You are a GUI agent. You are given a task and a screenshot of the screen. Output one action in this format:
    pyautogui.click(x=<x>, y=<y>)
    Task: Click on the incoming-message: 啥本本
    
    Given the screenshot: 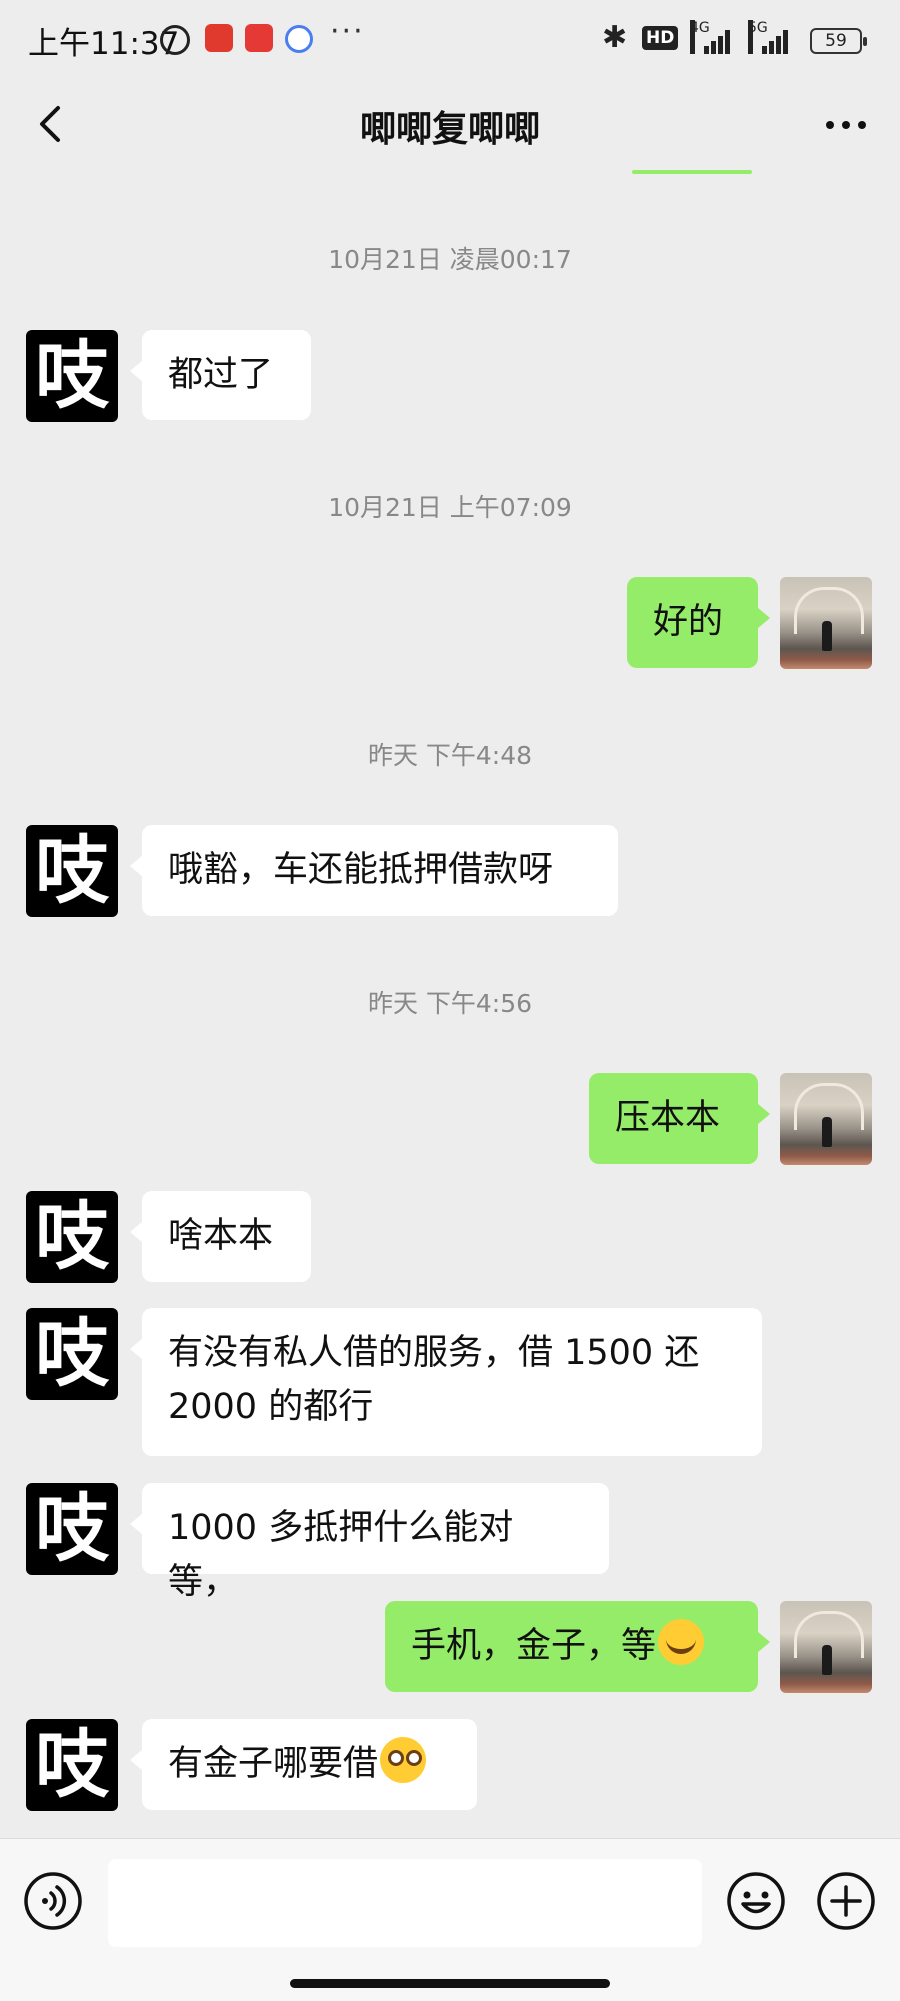 What is the action you would take?
    pyautogui.click(x=220, y=1236)
    